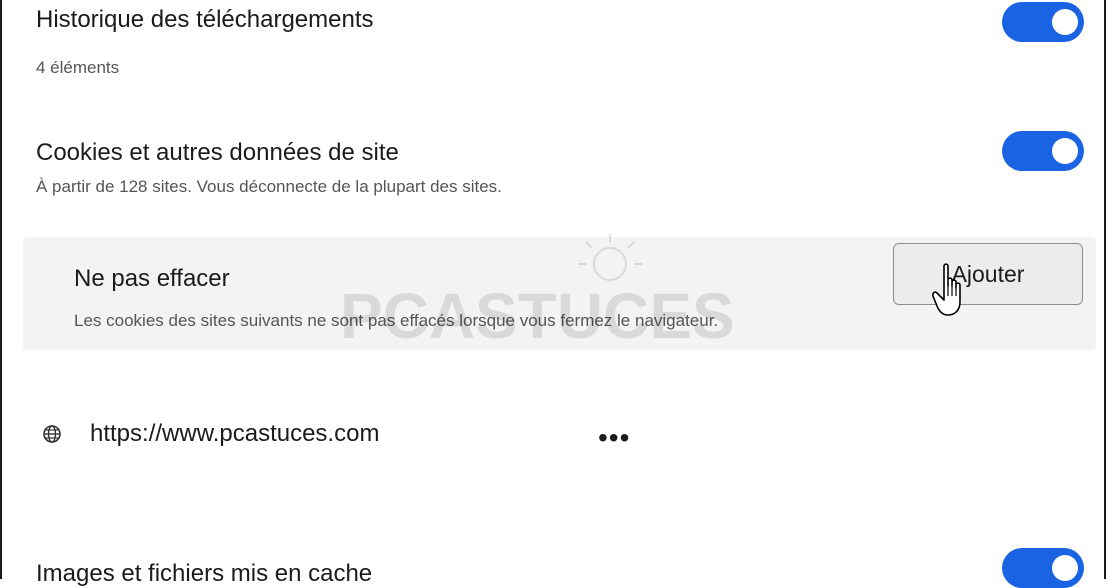  What do you see at coordinates (152, 278) in the screenshot?
I see `do-not-clear-title: Ne pas effacer` at bounding box center [152, 278].